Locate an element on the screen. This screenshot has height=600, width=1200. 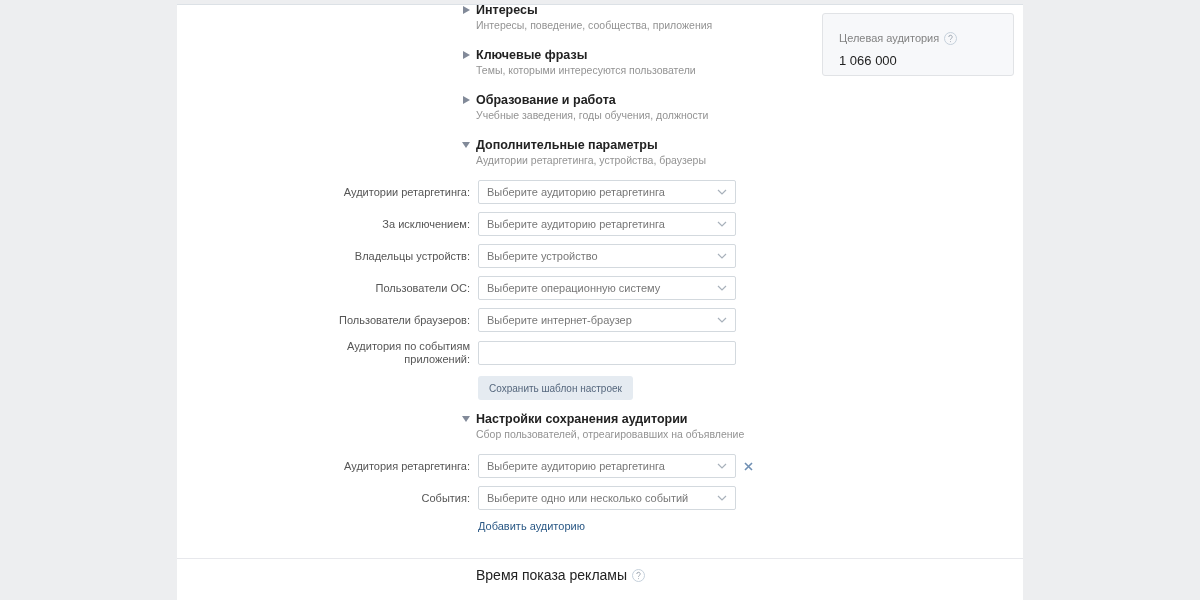
section-title: Образование и работа is located at coordinates (546, 100).